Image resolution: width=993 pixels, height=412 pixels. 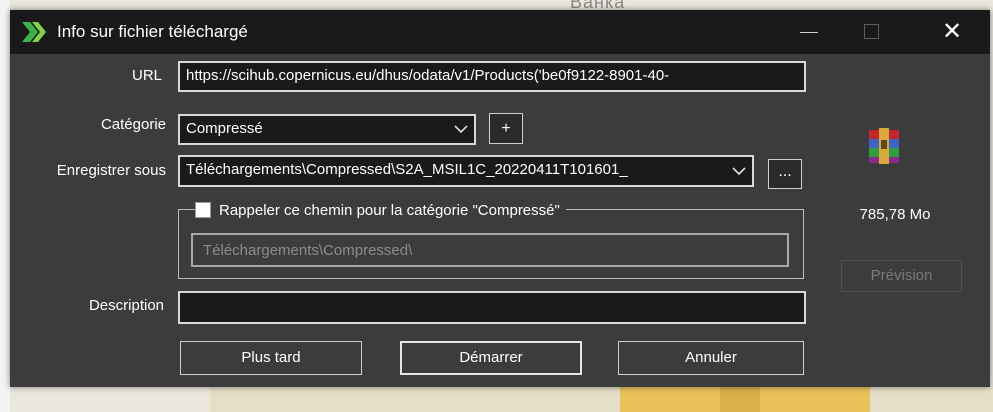 I want to click on background-map-region, so click(x=740, y=398).